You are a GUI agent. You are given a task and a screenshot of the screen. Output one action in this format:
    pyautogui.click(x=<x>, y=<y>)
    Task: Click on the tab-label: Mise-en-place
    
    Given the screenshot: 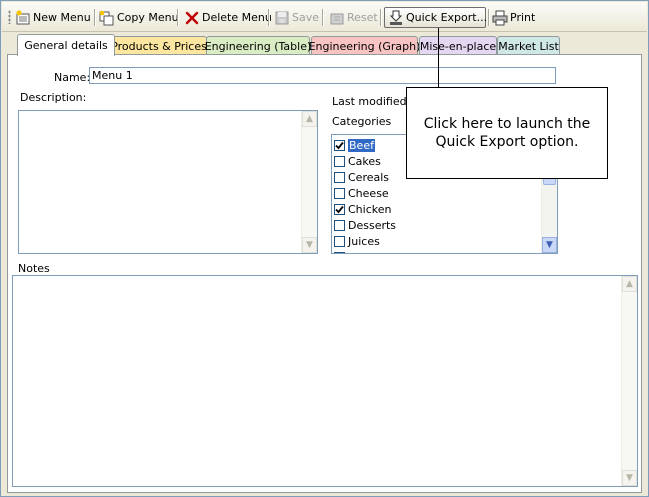 What is the action you would take?
    pyautogui.click(x=458, y=46)
    